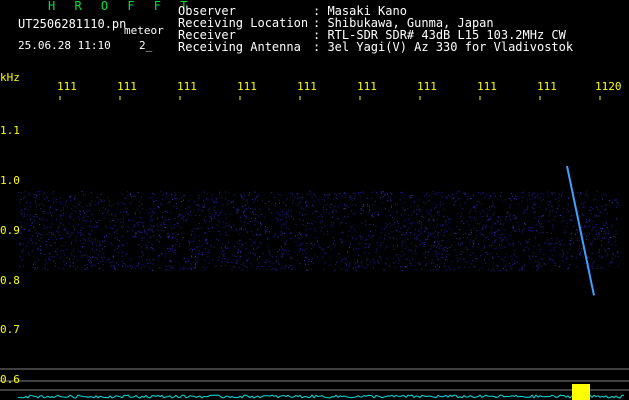  What do you see at coordinates (72, 24) in the screenshot?
I see `file-name: UT2506281110.pn` at bounding box center [72, 24].